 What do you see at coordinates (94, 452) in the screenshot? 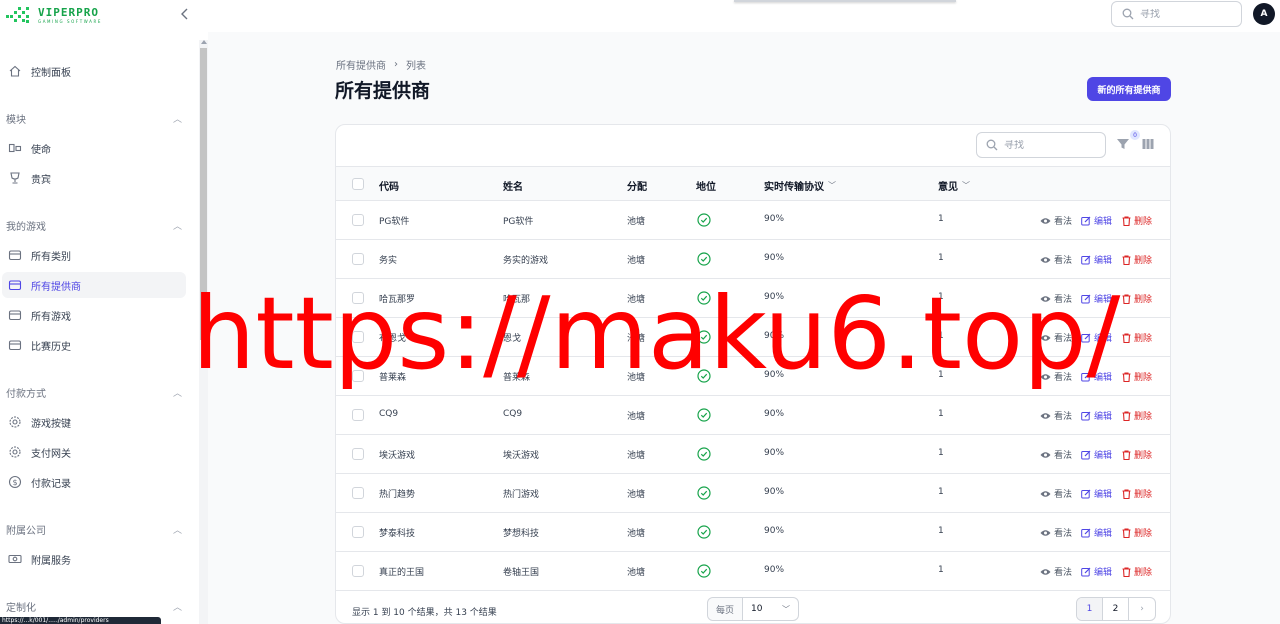
I see `sidebar-item-payment-gateway: 支付网关` at bounding box center [94, 452].